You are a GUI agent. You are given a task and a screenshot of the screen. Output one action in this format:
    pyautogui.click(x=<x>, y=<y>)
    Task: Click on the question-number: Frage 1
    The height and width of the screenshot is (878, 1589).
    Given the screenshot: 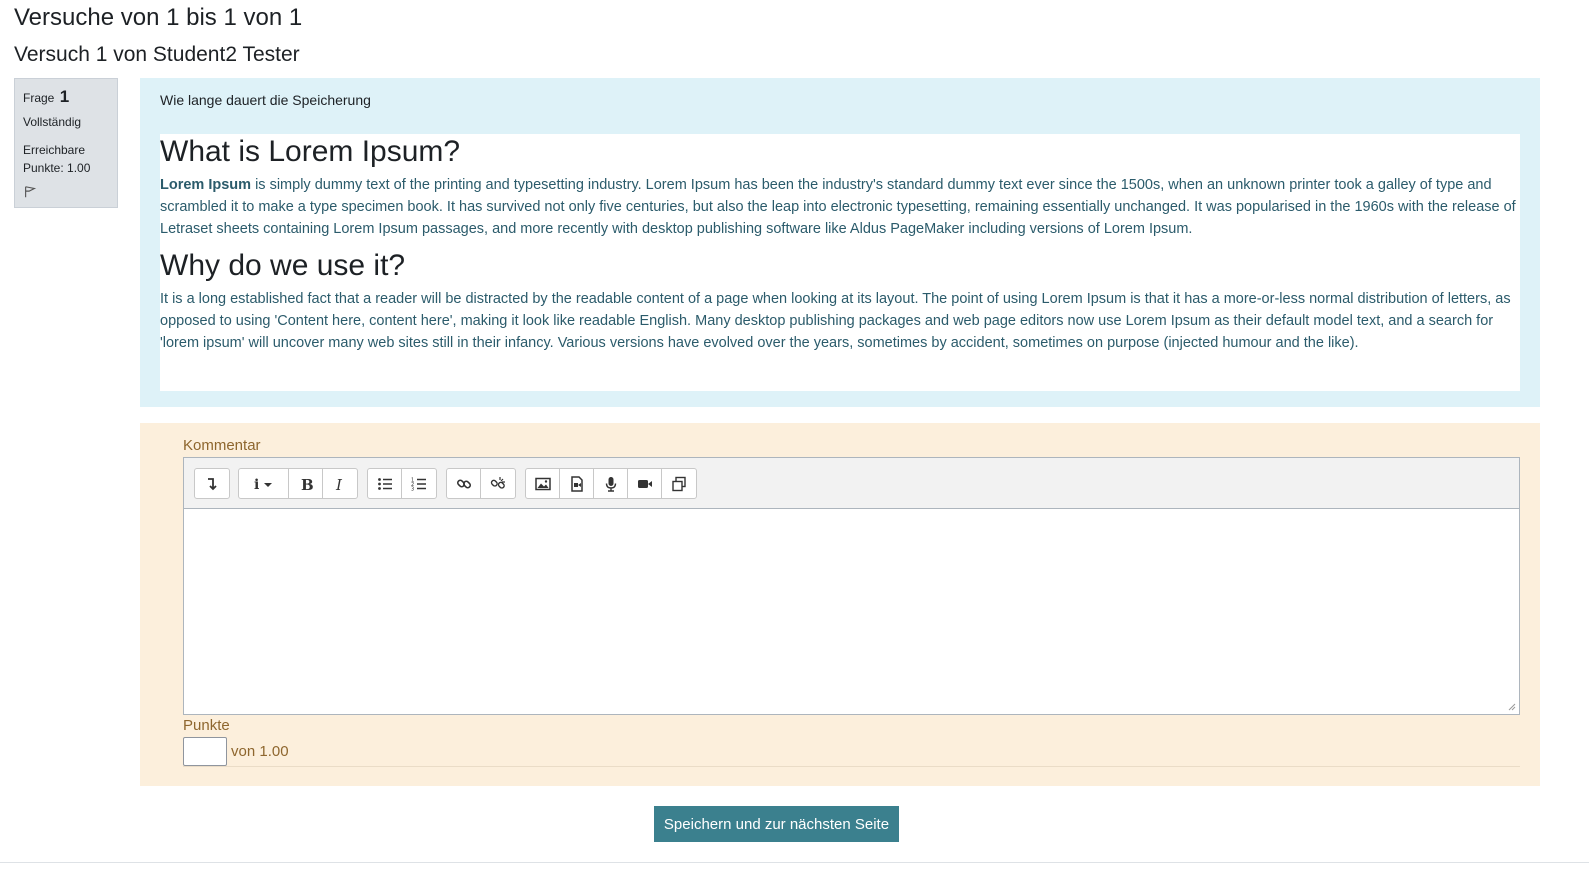 What is the action you would take?
    pyautogui.click(x=66, y=97)
    